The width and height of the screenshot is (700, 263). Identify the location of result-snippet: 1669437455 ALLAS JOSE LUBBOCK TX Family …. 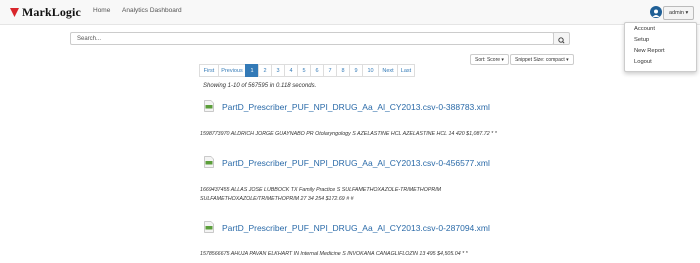
(321, 190).